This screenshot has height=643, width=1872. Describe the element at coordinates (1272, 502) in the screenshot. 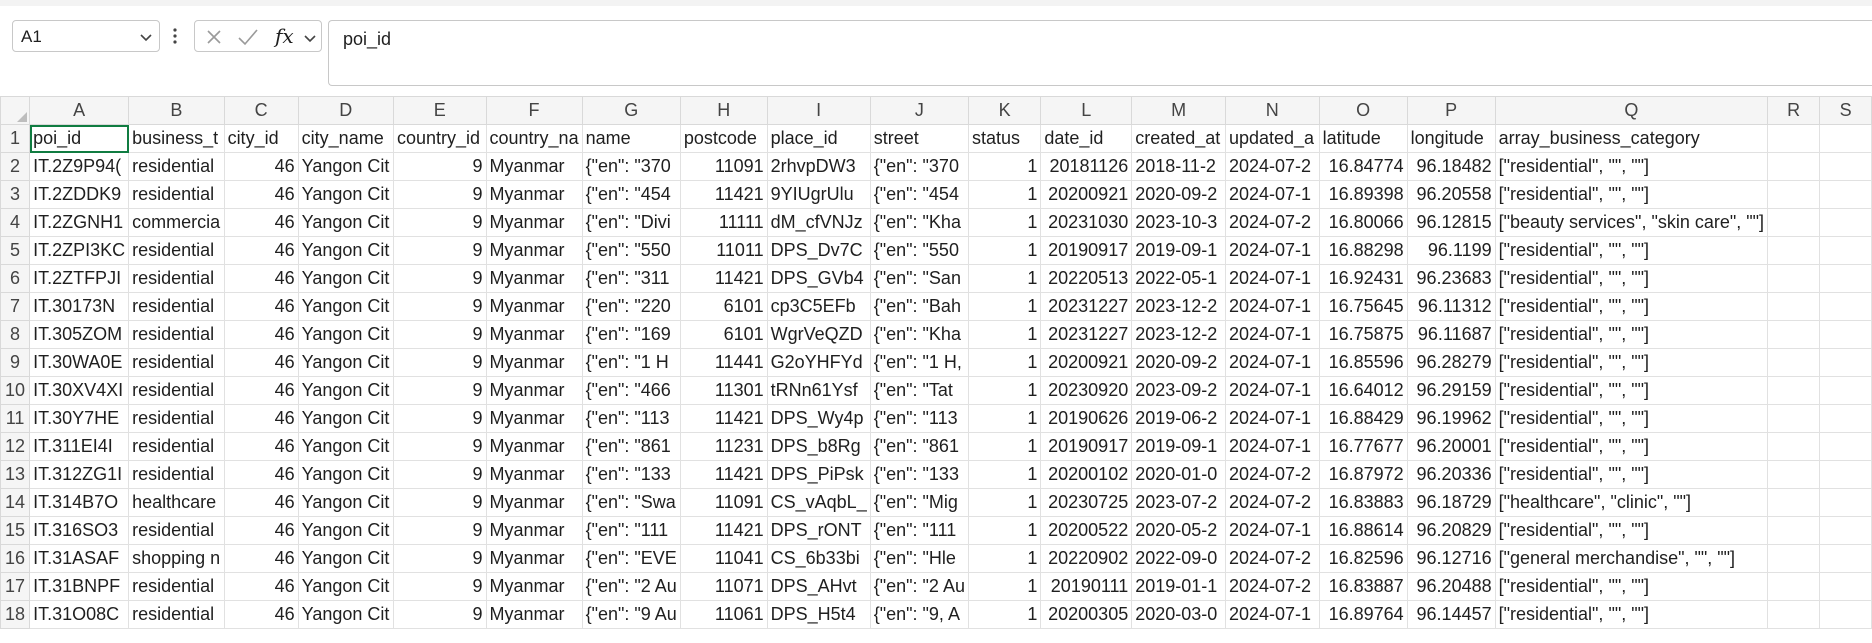

I see `cell-n14: 2024-07-2` at that location.